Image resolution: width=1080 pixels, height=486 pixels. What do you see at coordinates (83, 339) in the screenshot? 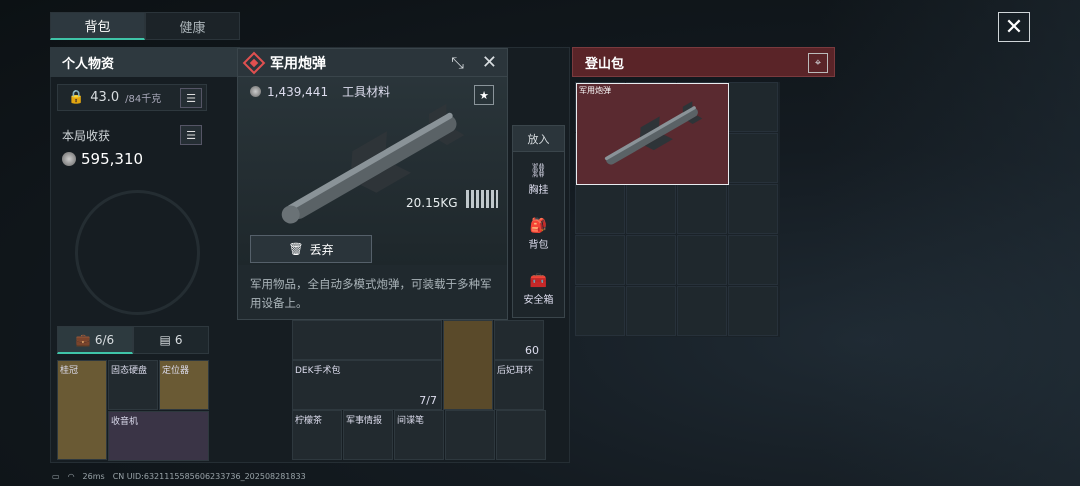
I see `briefcase-icon: 💼` at bounding box center [83, 339].